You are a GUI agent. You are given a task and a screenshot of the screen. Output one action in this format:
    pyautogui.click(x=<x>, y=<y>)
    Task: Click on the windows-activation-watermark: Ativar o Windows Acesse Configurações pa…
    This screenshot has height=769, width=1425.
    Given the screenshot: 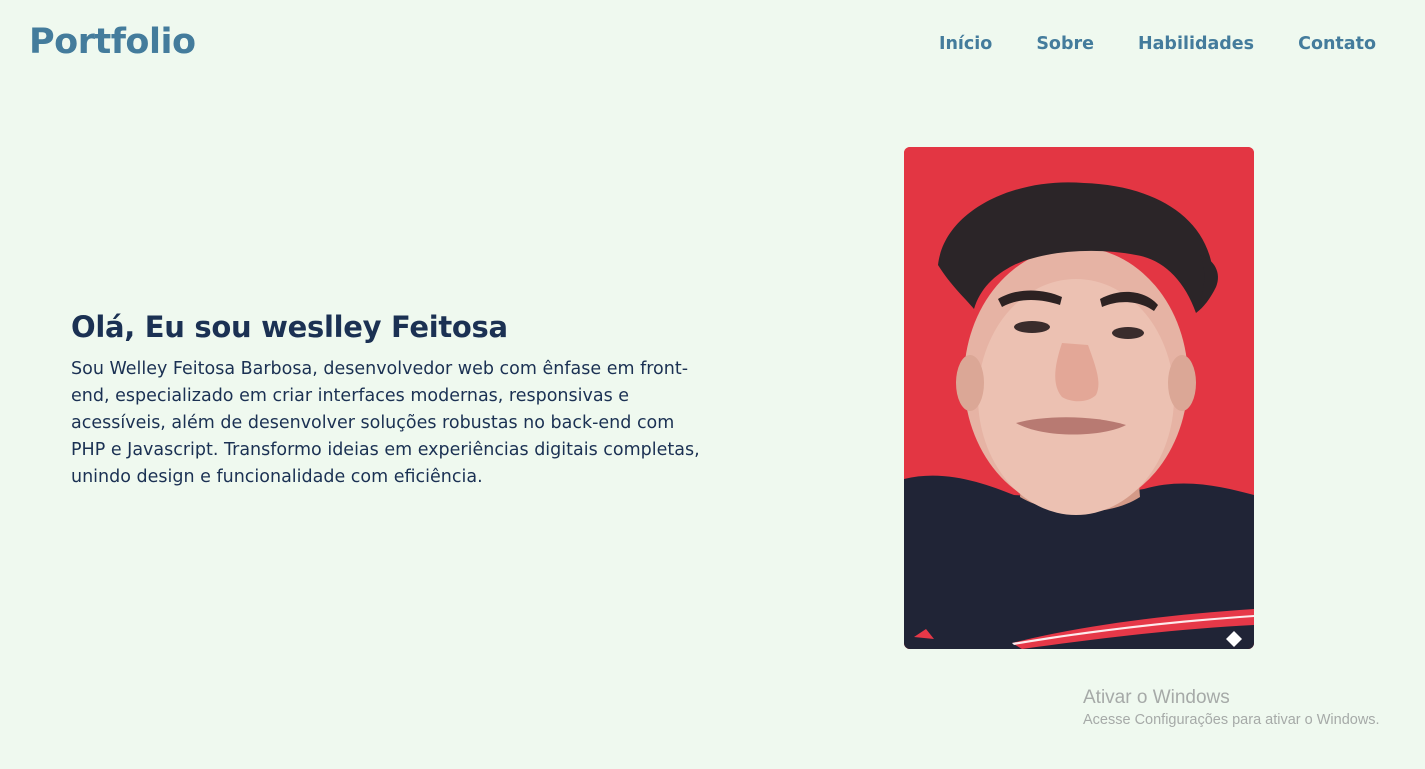 What is the action you would take?
    pyautogui.click(x=1231, y=708)
    